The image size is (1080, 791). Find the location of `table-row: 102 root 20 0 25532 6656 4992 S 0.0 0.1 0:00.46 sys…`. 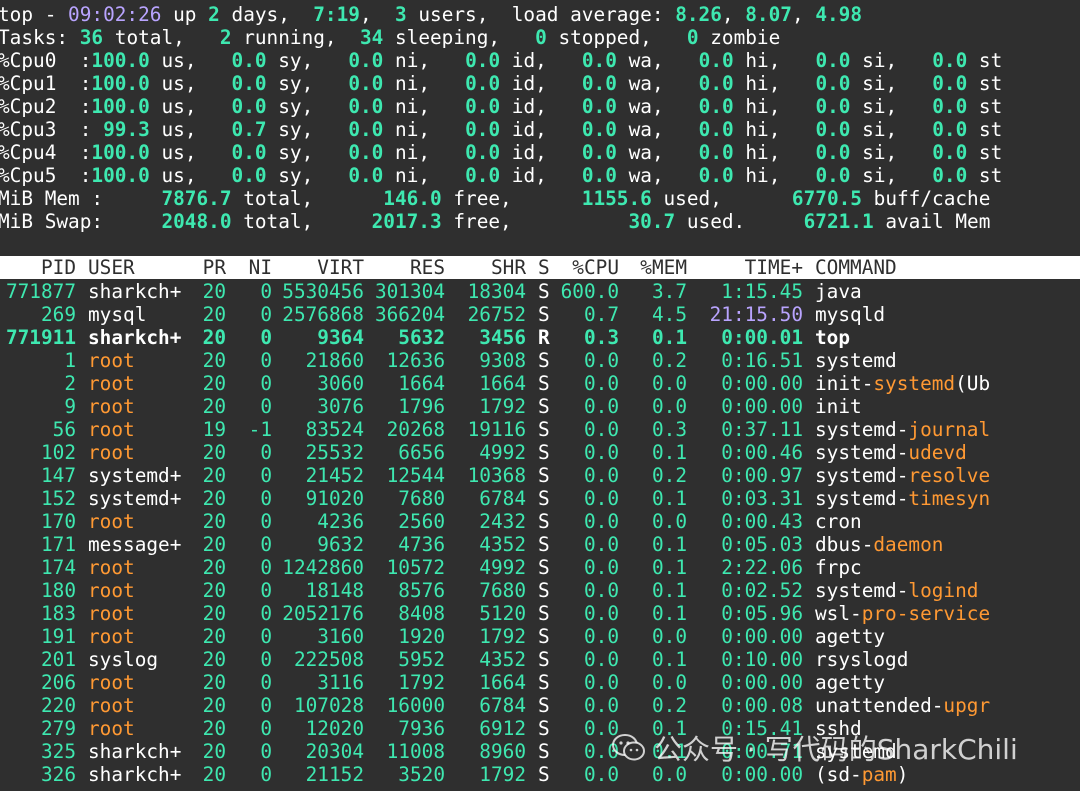

table-row: 102 root 20 0 25532 6656 4992 S 0.0 0.1 0:00.46 sys… is located at coordinates (540, 452).